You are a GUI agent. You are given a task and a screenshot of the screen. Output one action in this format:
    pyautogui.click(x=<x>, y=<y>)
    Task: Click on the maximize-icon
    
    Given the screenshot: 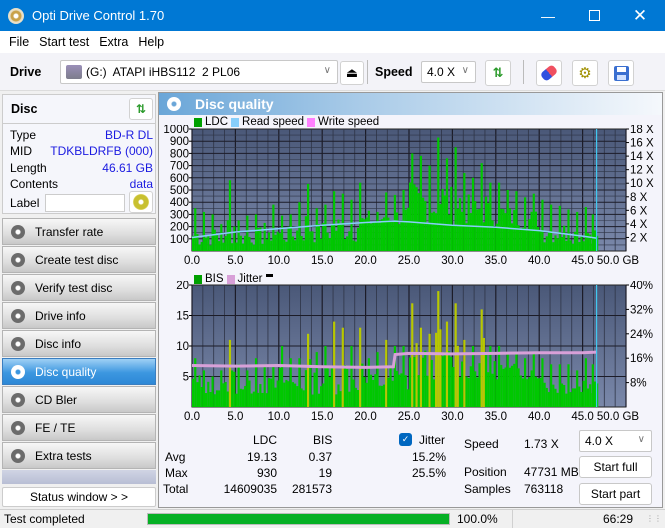 What is the action you would take?
    pyautogui.click(x=594, y=15)
    